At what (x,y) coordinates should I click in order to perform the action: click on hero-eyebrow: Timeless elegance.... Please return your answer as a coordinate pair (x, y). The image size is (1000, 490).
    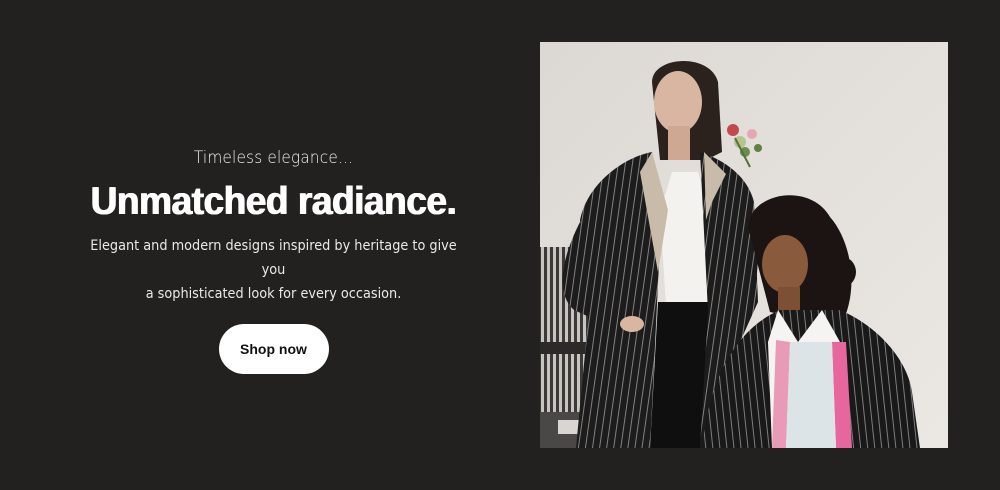
    Looking at the image, I should click on (273, 158).